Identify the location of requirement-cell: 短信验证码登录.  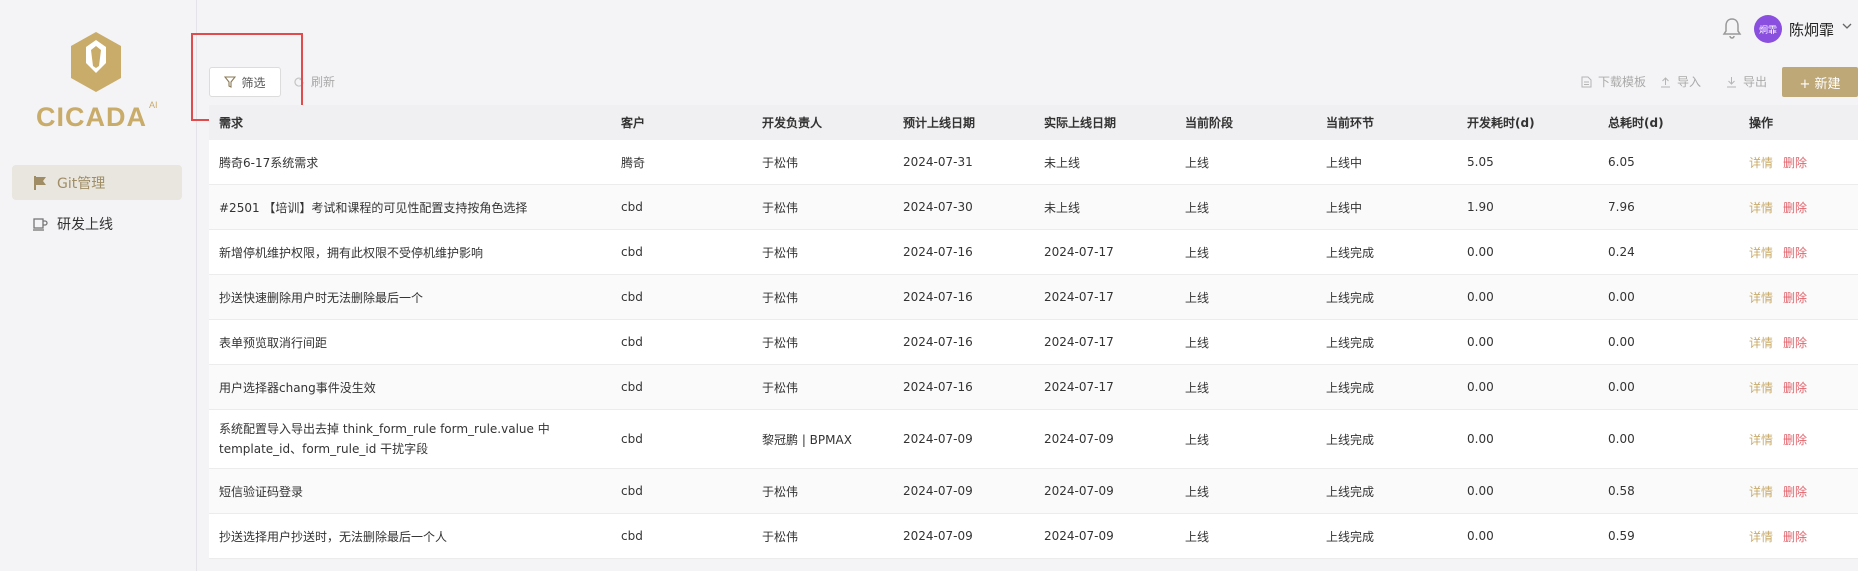
(261, 491).